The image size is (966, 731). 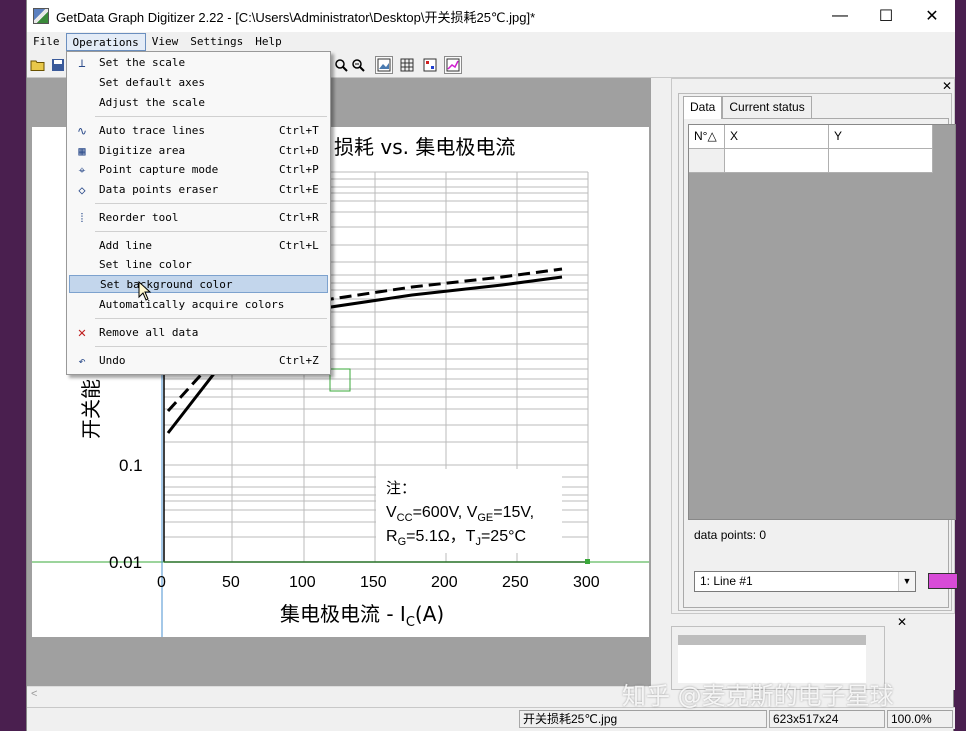 I want to click on x-tick-300: 300, so click(x=586, y=582).